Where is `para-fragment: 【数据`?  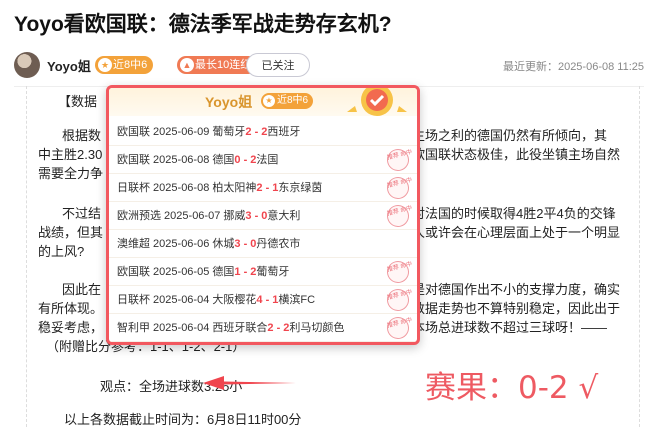 para-fragment: 【数据 is located at coordinates (78, 101).